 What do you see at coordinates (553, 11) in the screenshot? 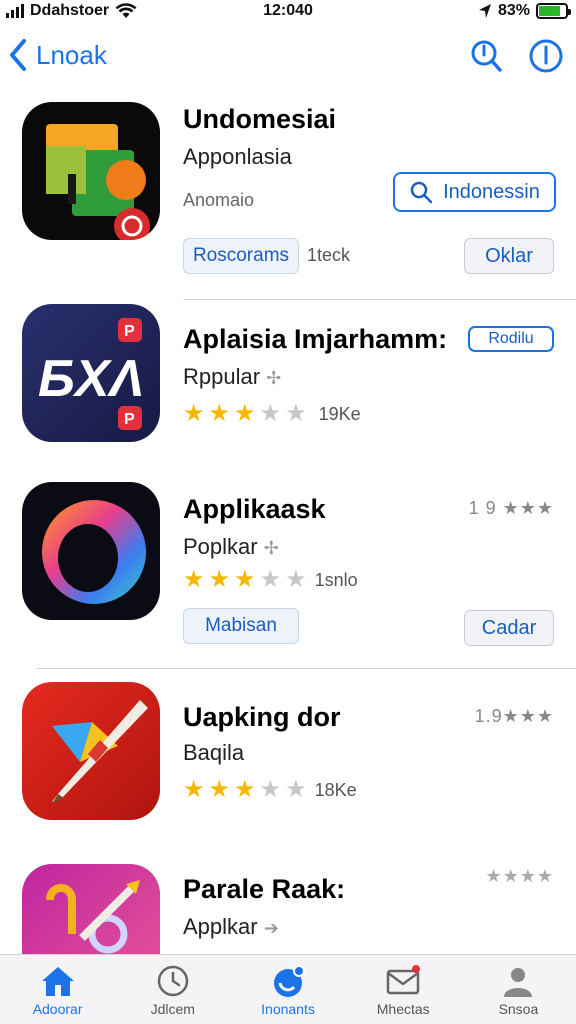
I see `battery-icon` at bounding box center [553, 11].